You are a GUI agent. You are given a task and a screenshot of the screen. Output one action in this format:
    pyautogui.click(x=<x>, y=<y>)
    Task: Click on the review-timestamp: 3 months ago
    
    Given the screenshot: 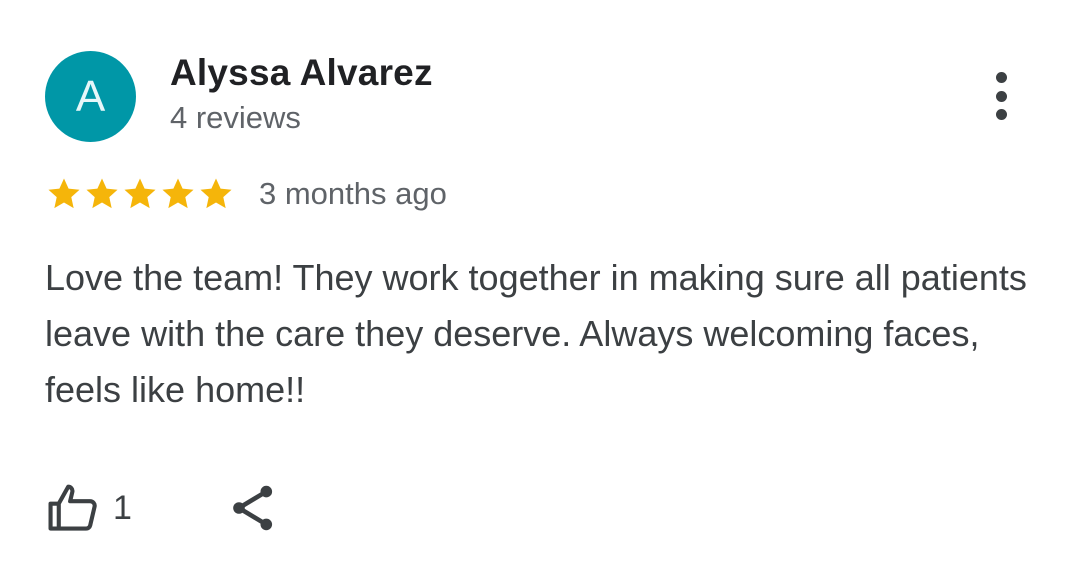 What is the action you would take?
    pyautogui.click(x=353, y=193)
    